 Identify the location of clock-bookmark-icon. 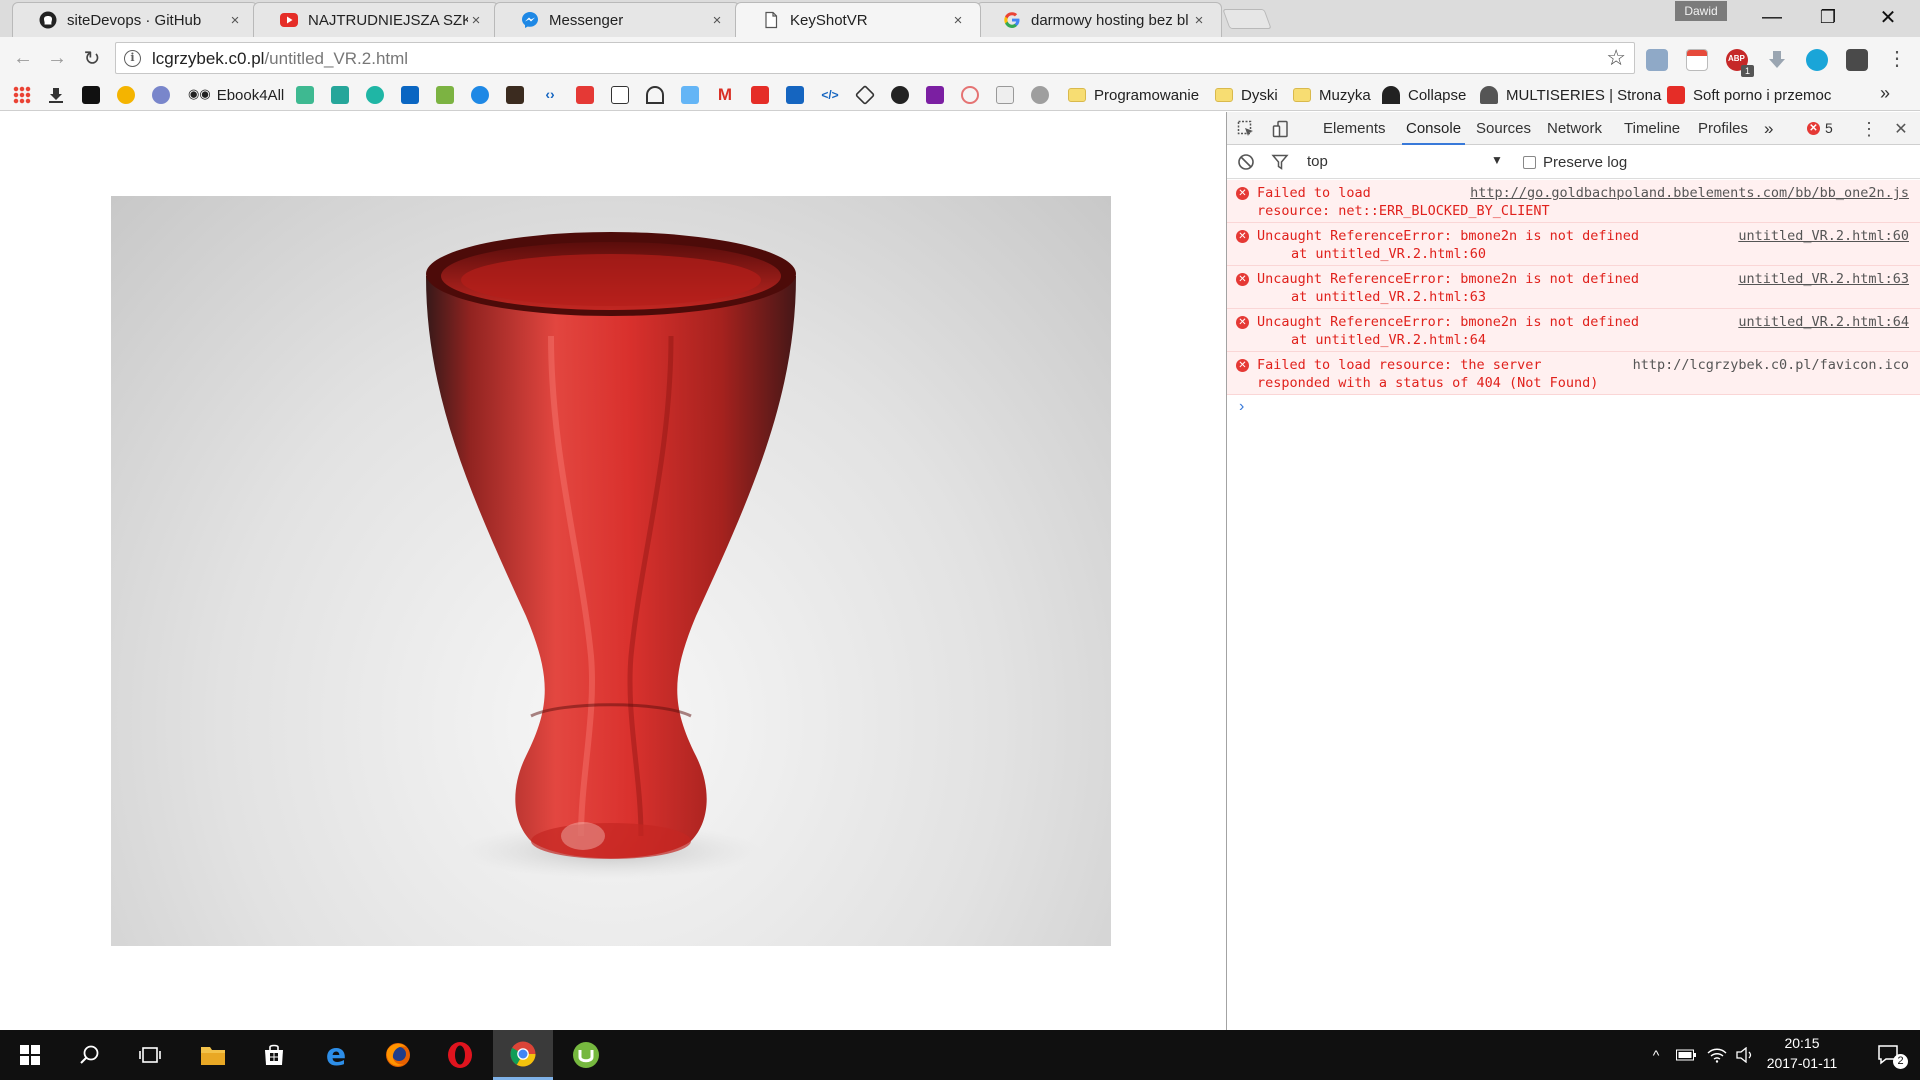
(126, 95).